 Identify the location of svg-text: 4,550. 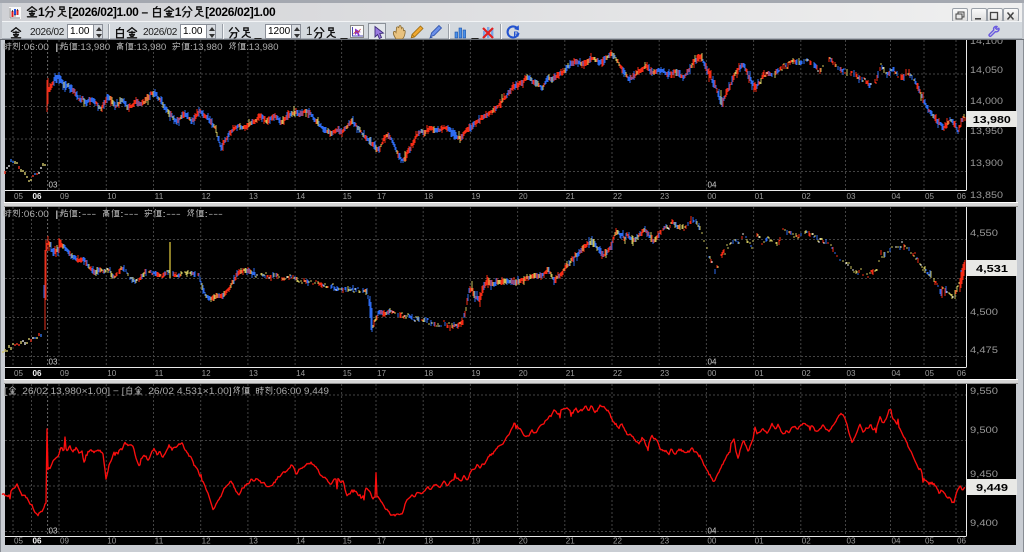
(984, 233).